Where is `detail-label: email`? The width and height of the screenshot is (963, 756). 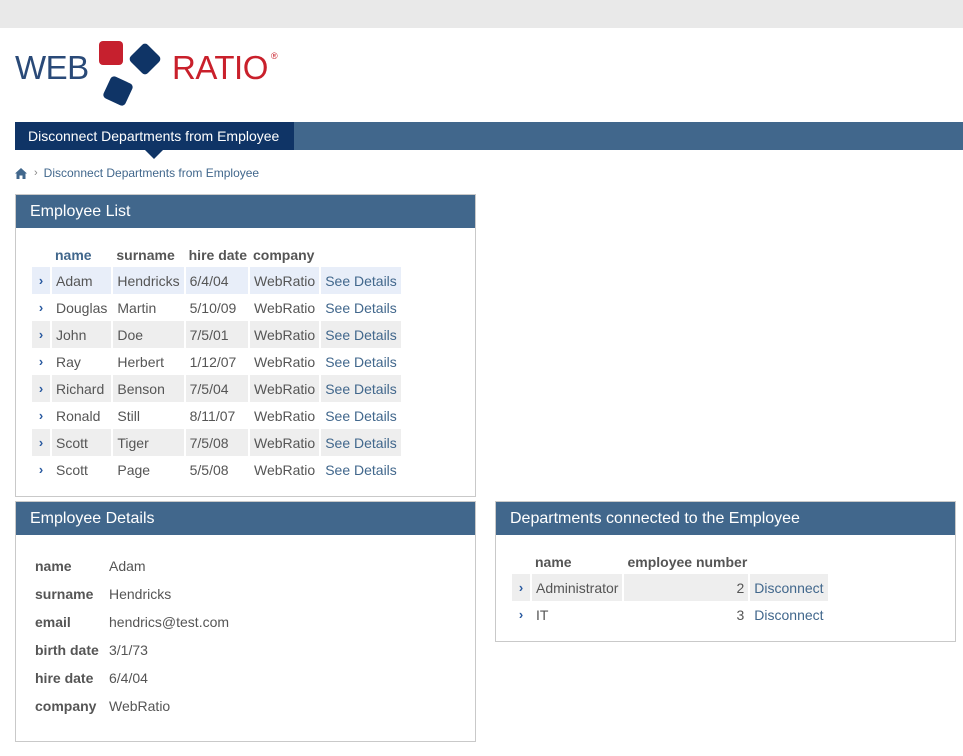 detail-label: email is located at coordinates (53, 622).